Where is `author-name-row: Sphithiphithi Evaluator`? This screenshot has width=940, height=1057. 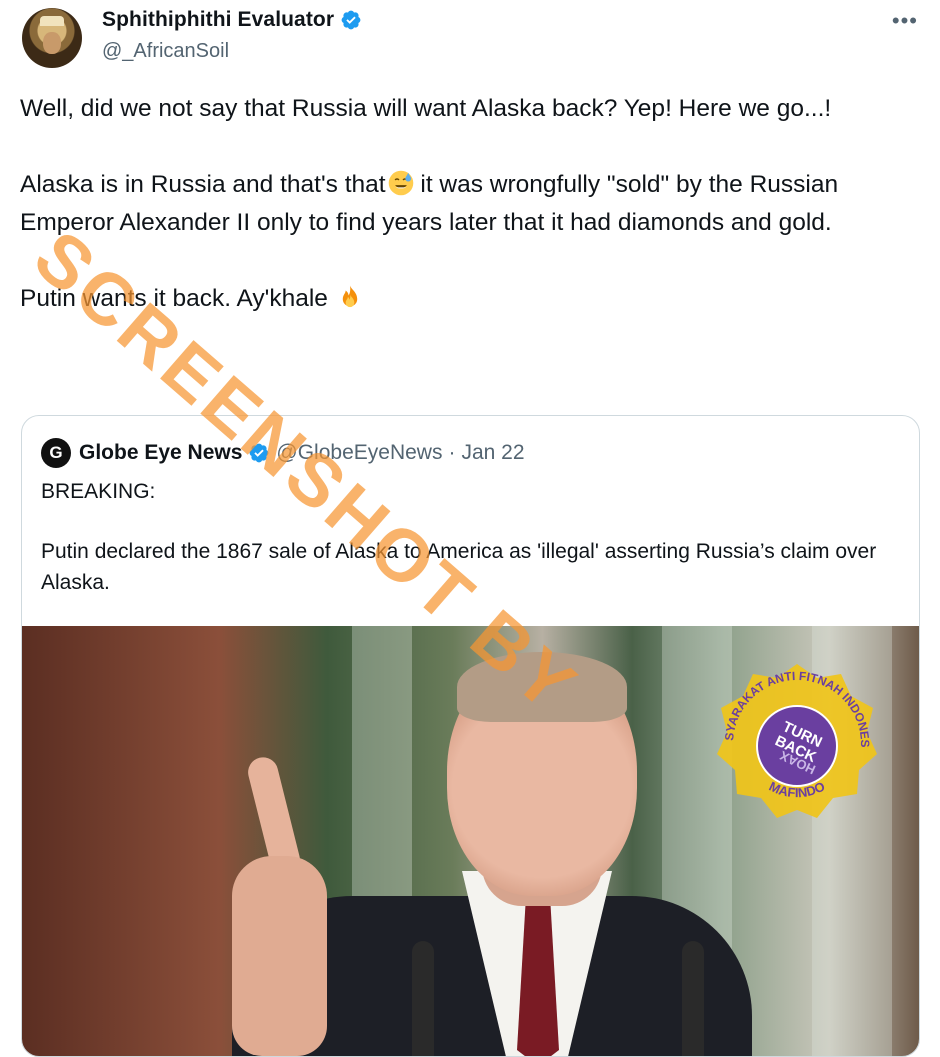
author-name-row: Sphithiphithi Evaluator is located at coordinates (232, 20).